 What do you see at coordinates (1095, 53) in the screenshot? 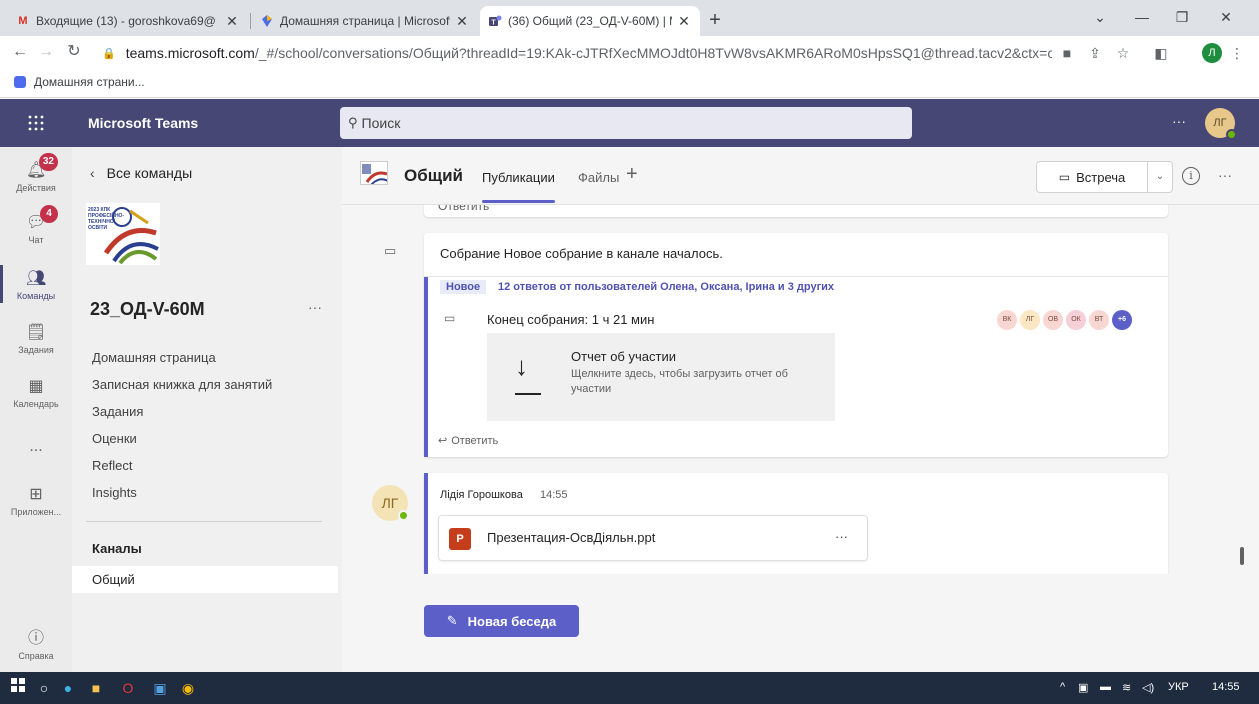
I see `share-icon: ⇪` at bounding box center [1095, 53].